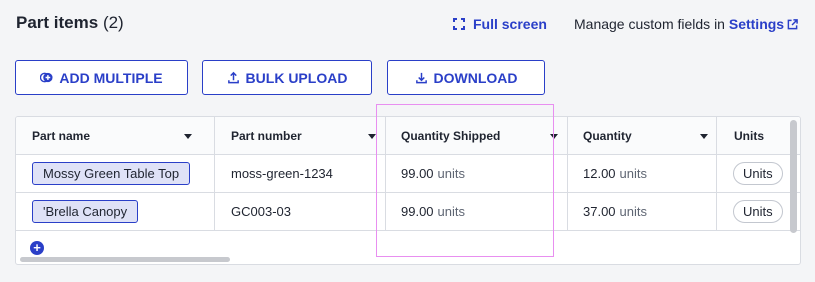  What do you see at coordinates (296, 77) in the screenshot?
I see `bulk-upload-label: BULK UPLOAD` at bounding box center [296, 77].